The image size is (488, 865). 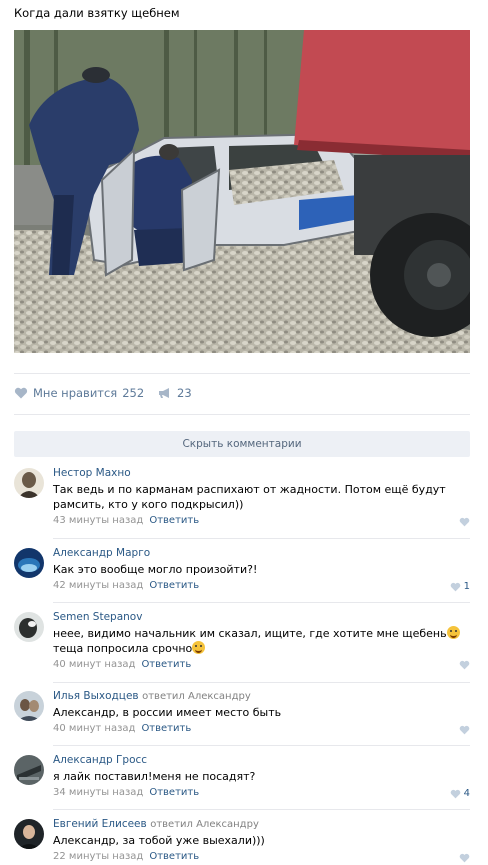 I want to click on comment-text-line: рамсить, кто у кого подкрысил)), so click(x=148, y=504).